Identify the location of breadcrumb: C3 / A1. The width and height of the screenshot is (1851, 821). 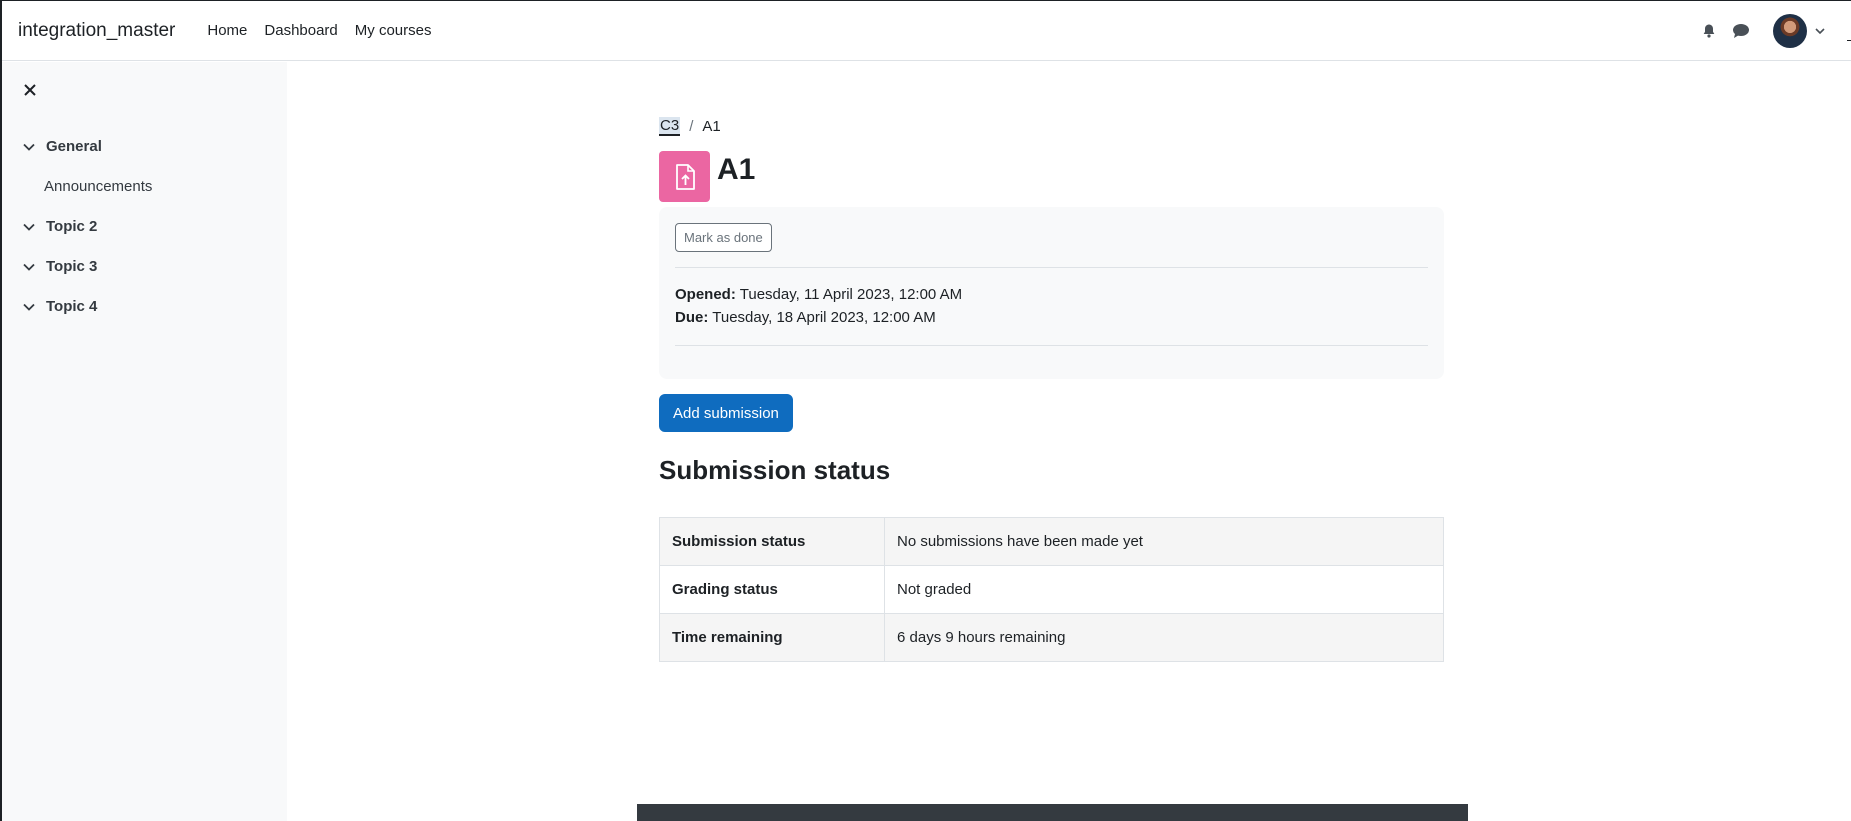
(690, 126).